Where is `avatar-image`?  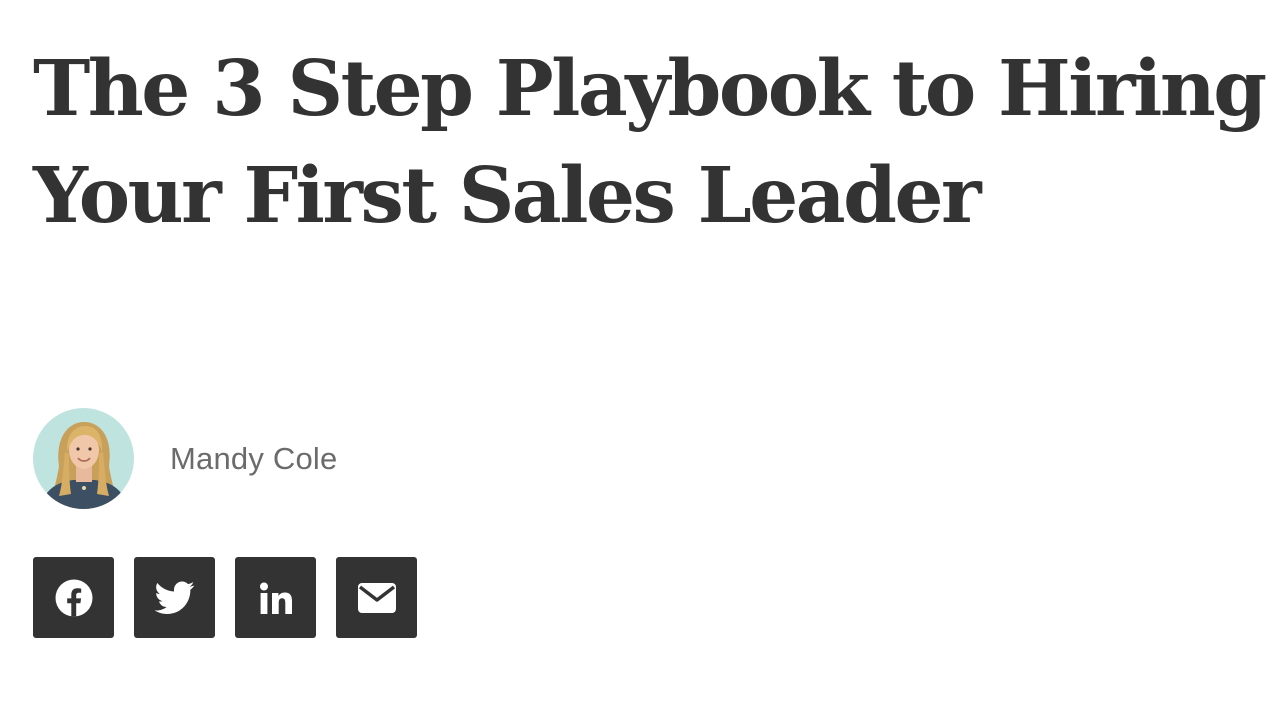 avatar-image is located at coordinates (83, 458).